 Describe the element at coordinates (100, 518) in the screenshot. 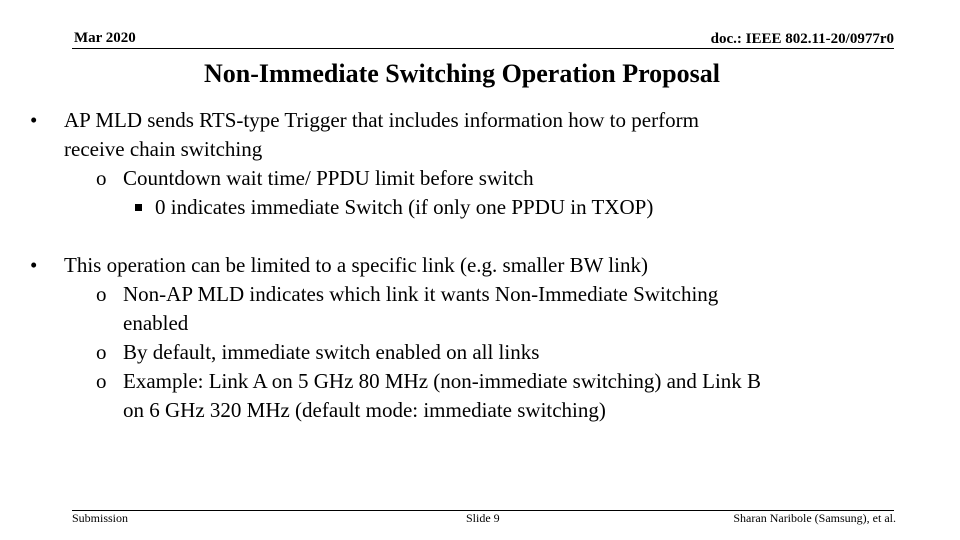

I see `footer-submission: Submission` at that location.